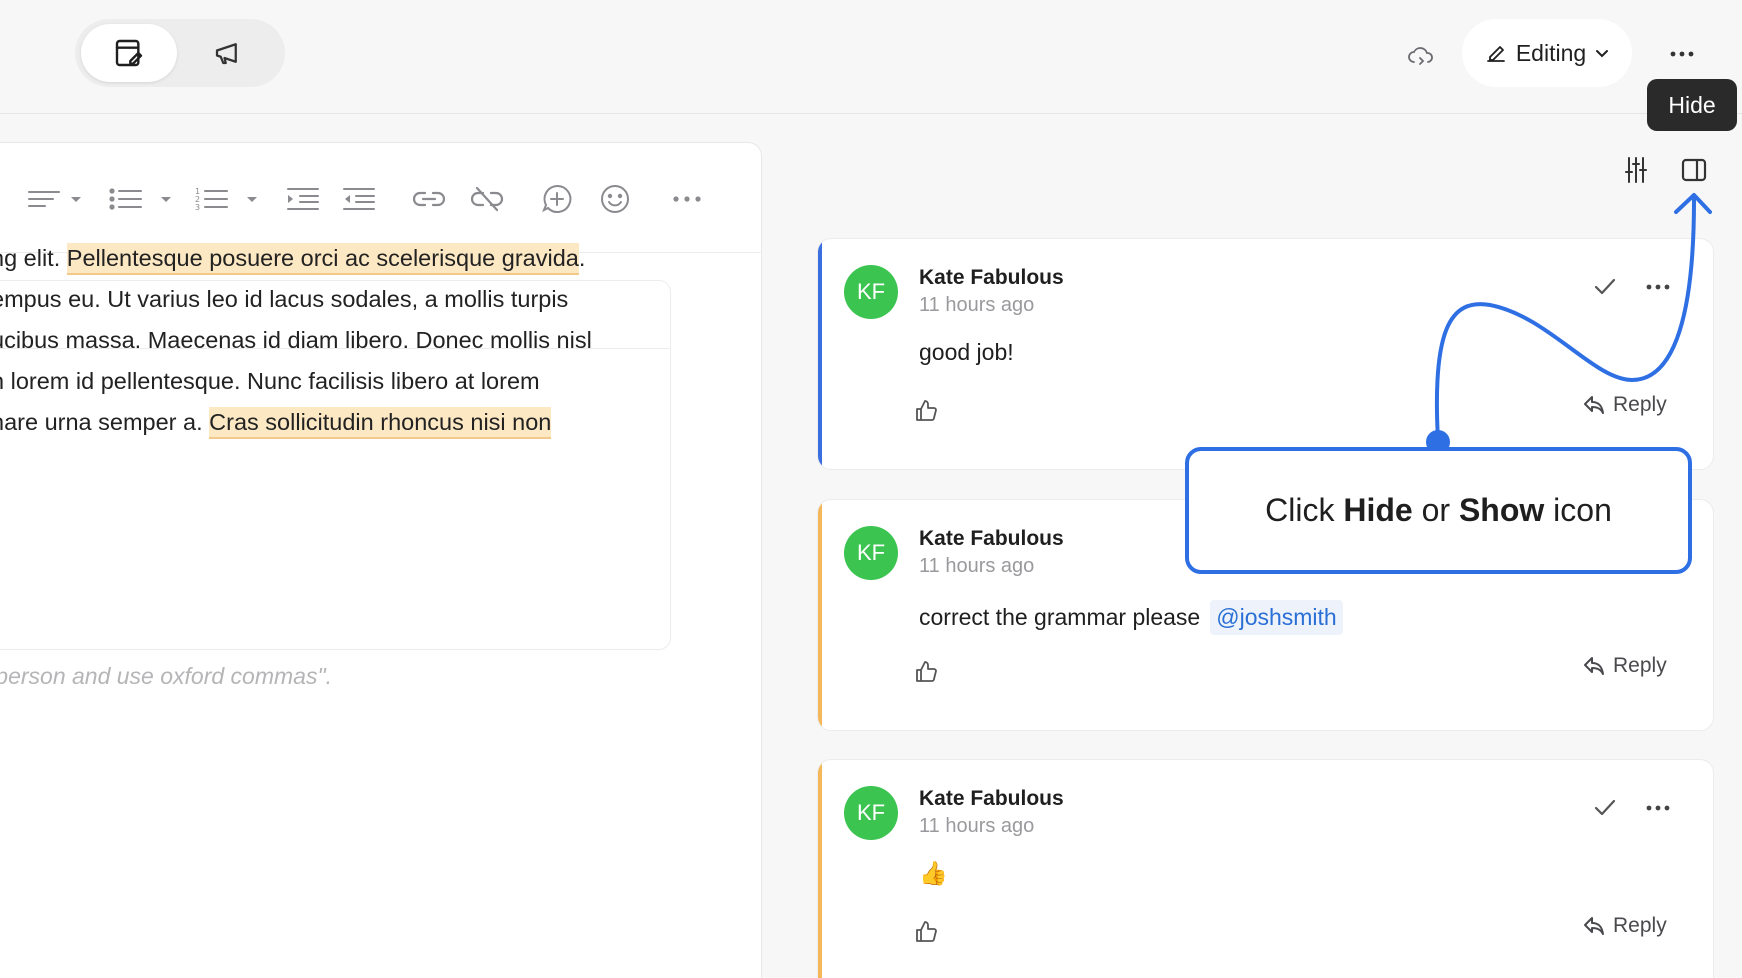 This screenshot has width=1742, height=978. I want to click on tooltip-text: Hide, so click(1692, 104).